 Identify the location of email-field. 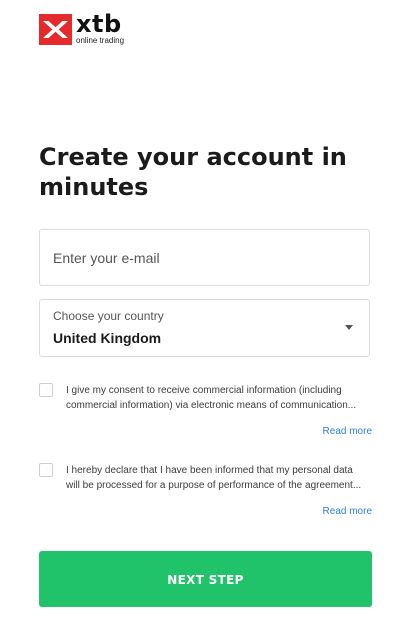
(204, 257).